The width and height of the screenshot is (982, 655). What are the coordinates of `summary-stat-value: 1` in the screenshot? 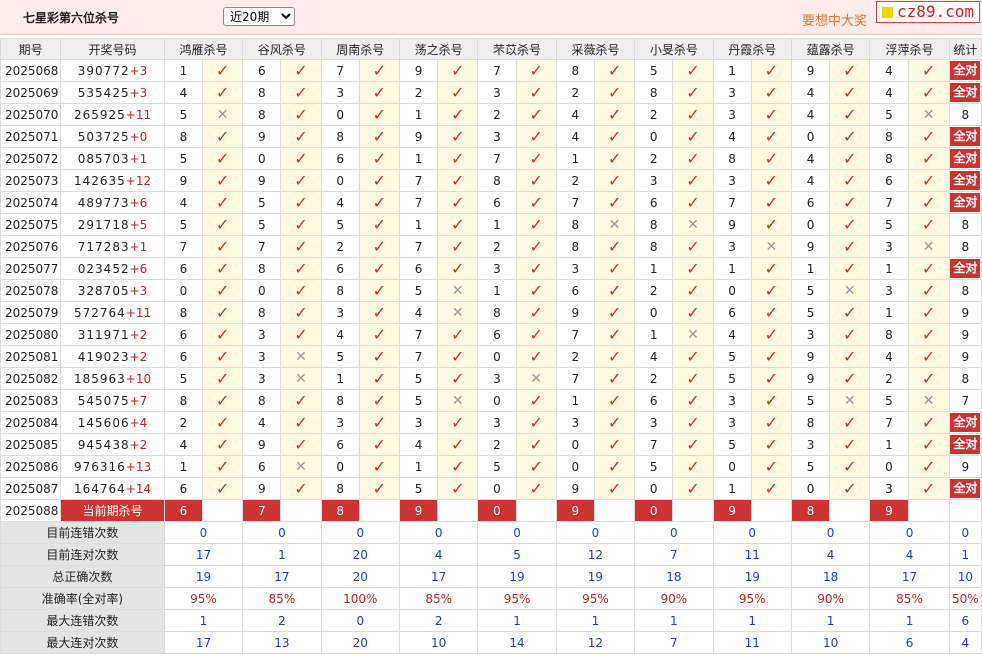 It's located at (965, 554).